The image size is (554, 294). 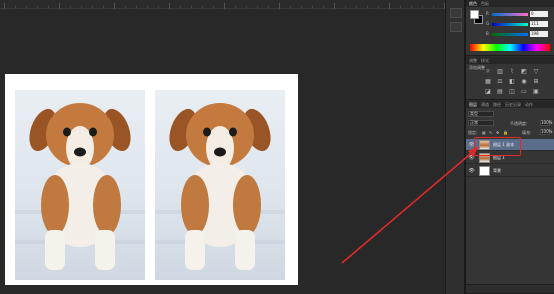 What do you see at coordinates (473, 132) in the screenshot?
I see `lock-label: 锁定:` at bounding box center [473, 132].